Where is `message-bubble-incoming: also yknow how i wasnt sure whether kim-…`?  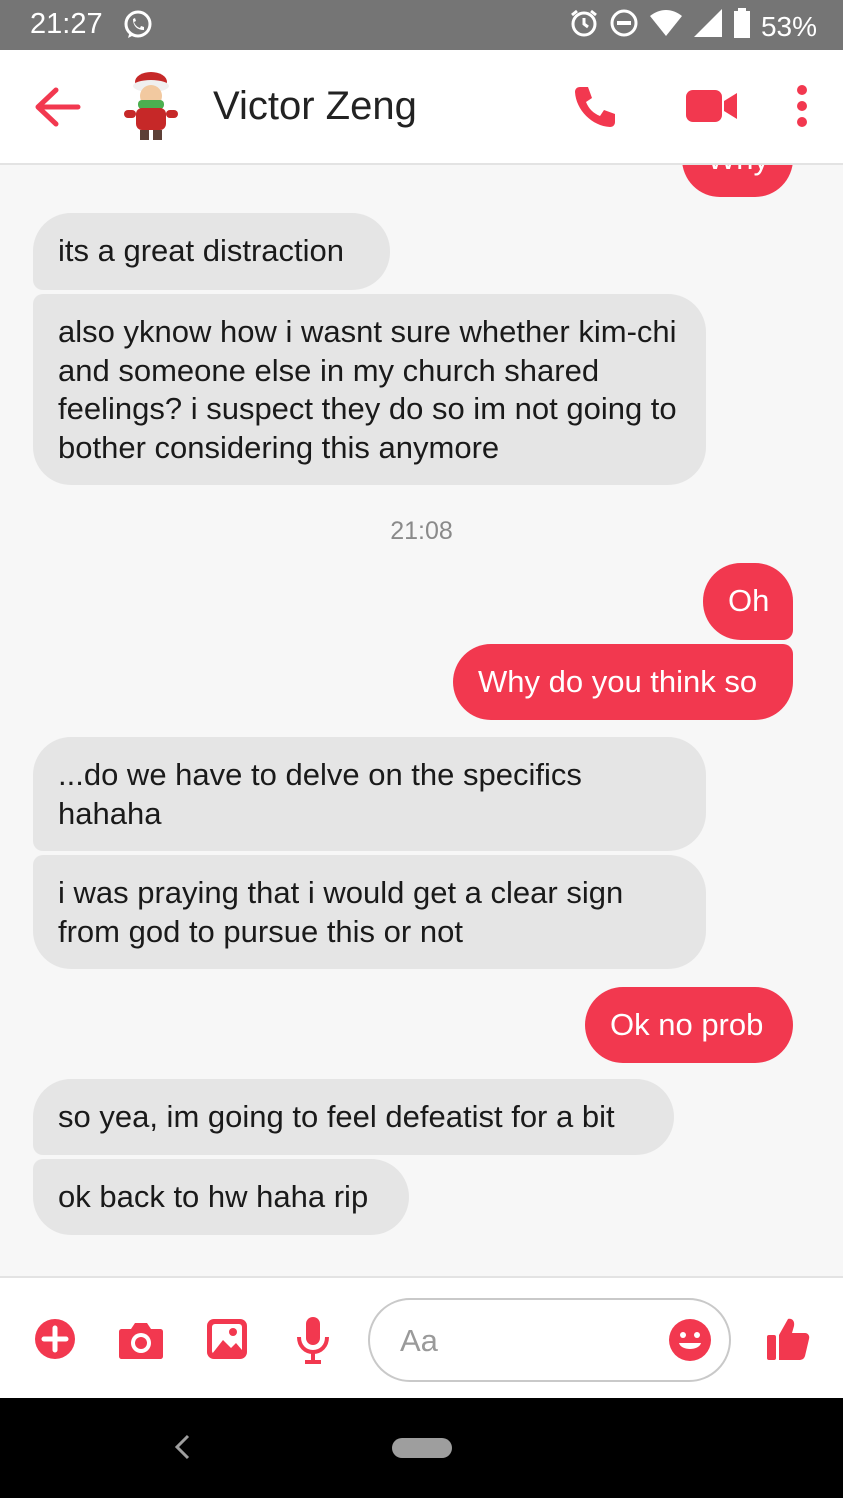 message-bubble-incoming: also yknow how i wasnt sure whether kim-… is located at coordinates (369, 389).